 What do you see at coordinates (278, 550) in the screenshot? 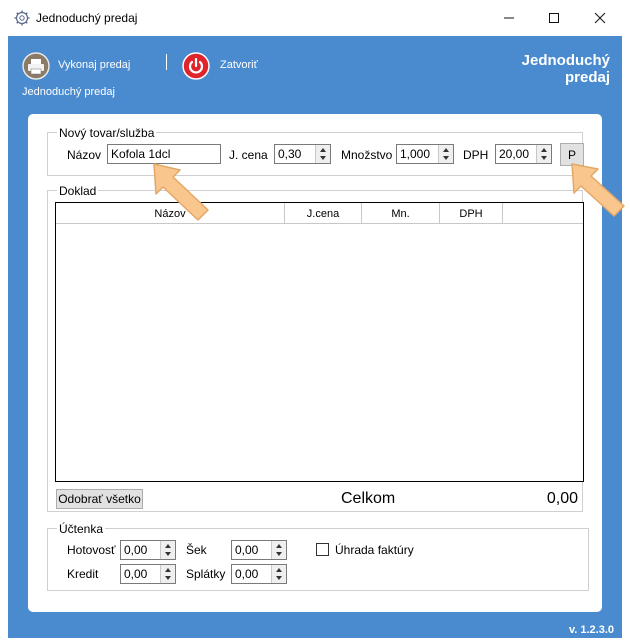
I see `check-spin-arrows` at bounding box center [278, 550].